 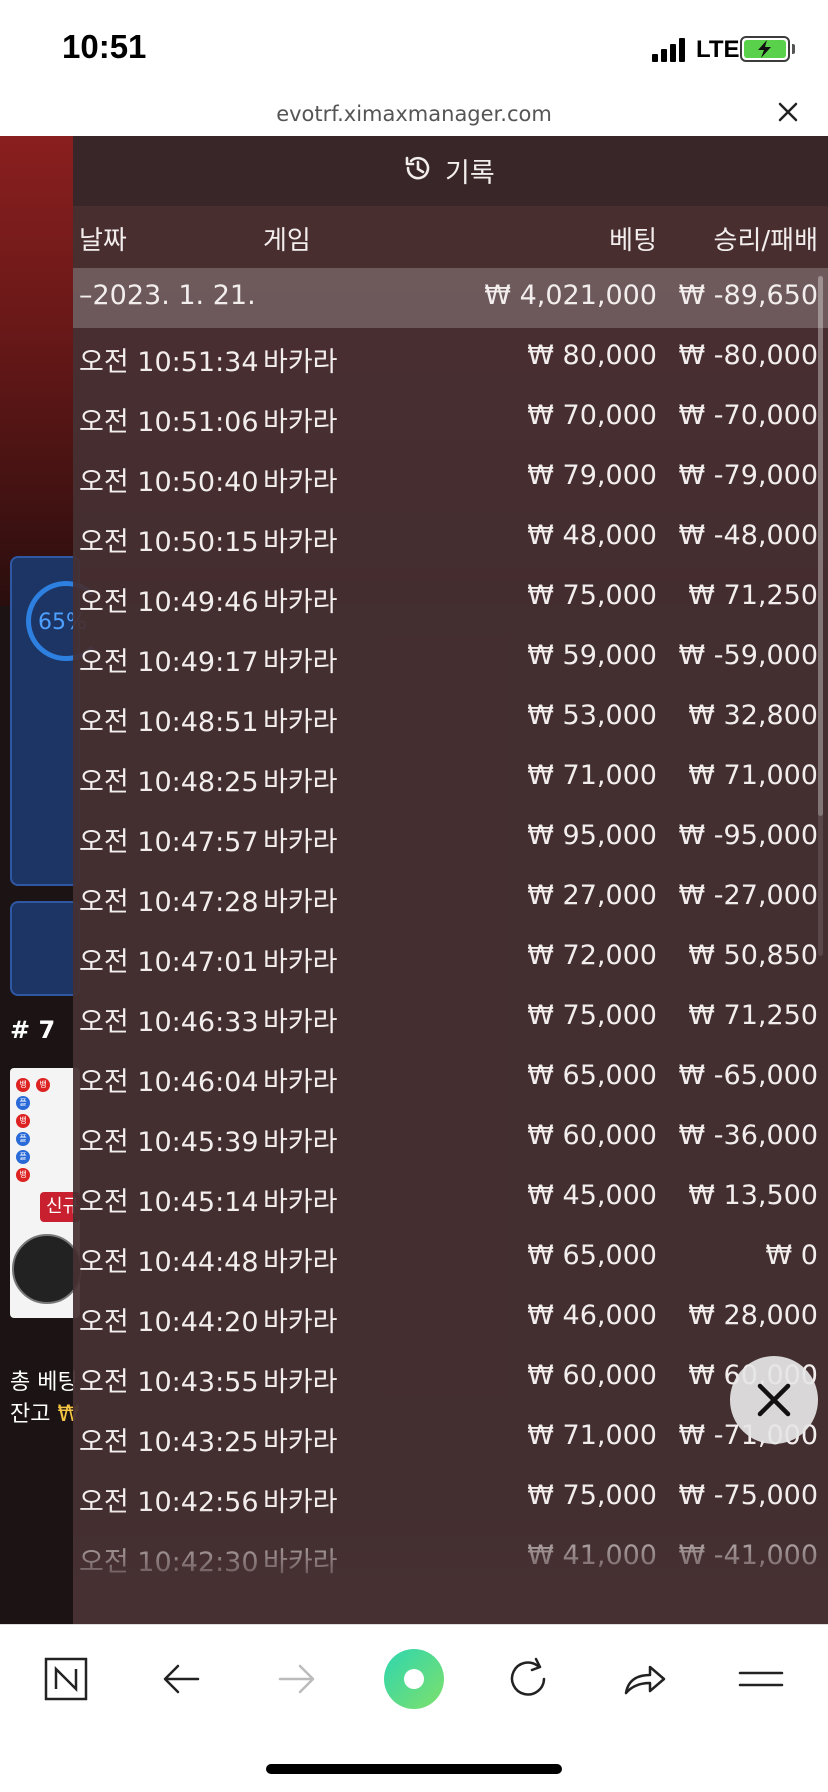 I want to click on balance-label: 잔고 ₩, so click(x=44, y=1412).